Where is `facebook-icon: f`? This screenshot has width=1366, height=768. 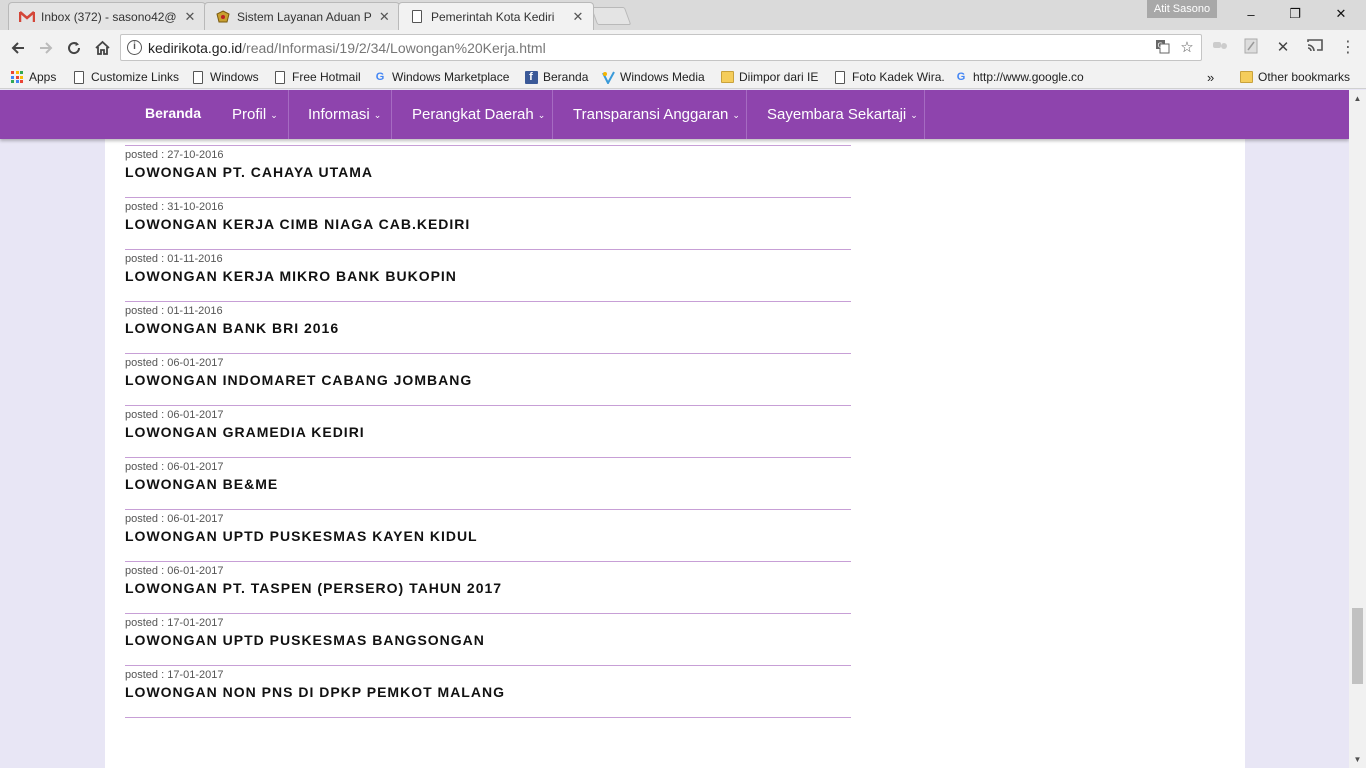 facebook-icon: f is located at coordinates (531, 77).